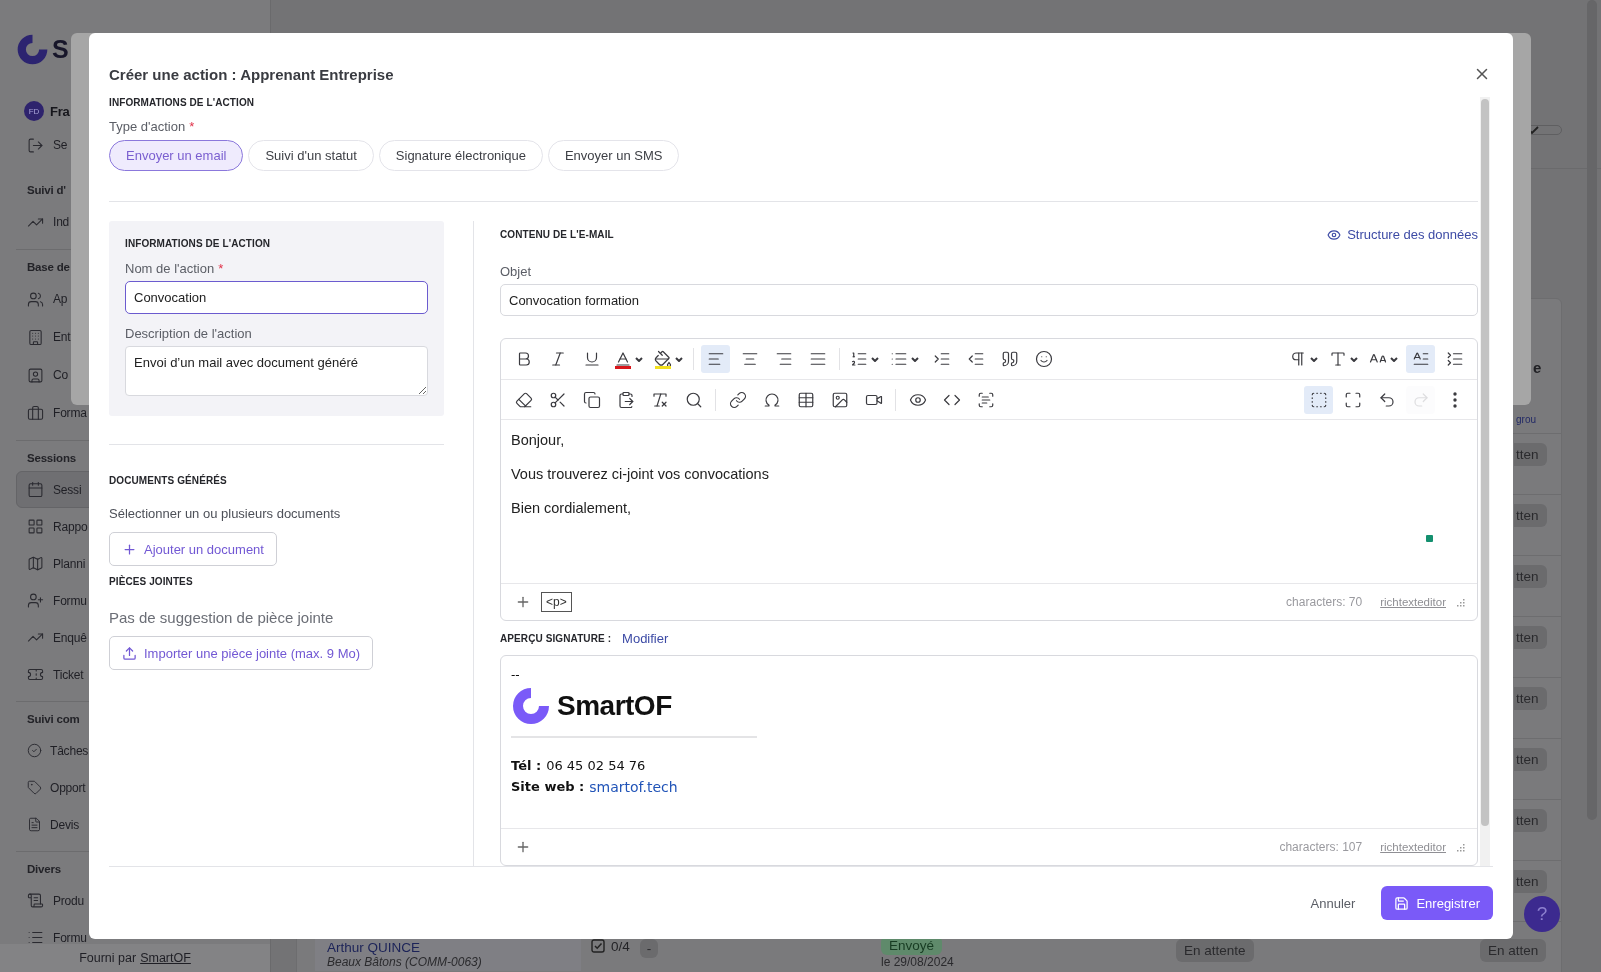 The image size is (1601, 972). I want to click on company-name: Beaux Bâtons (COMM-0063), so click(405, 962).